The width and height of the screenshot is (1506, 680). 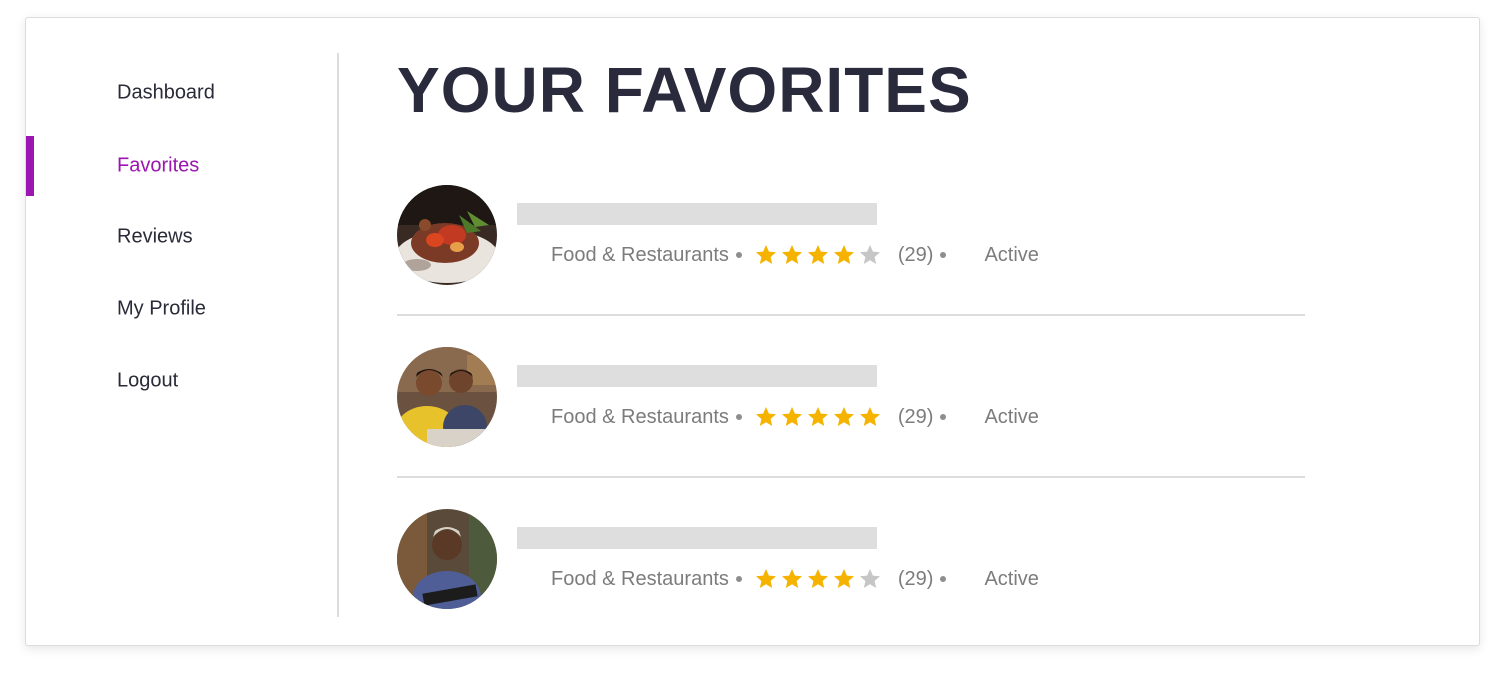 What do you see at coordinates (30, 166) in the screenshot?
I see `active-indicator` at bounding box center [30, 166].